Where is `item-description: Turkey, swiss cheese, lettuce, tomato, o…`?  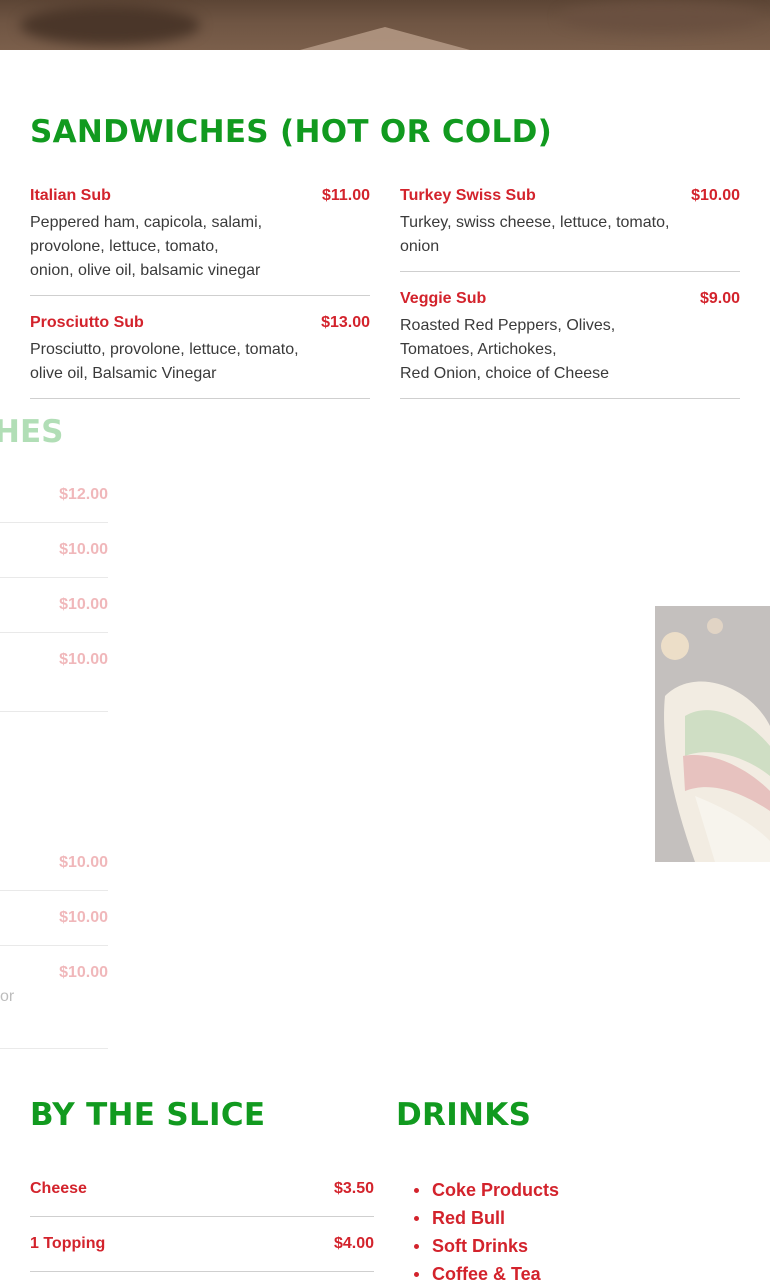
item-description: Turkey, swiss cheese, lettuce, tomato, o… is located at coordinates (534, 235).